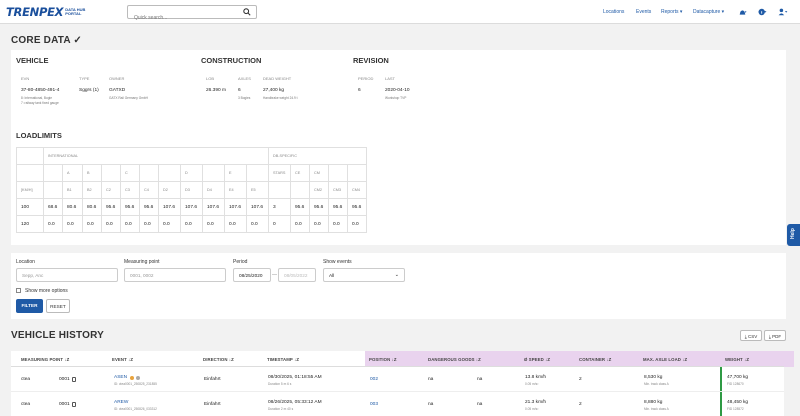 The image size is (800, 416). I want to click on location-label: Location, so click(25, 262).